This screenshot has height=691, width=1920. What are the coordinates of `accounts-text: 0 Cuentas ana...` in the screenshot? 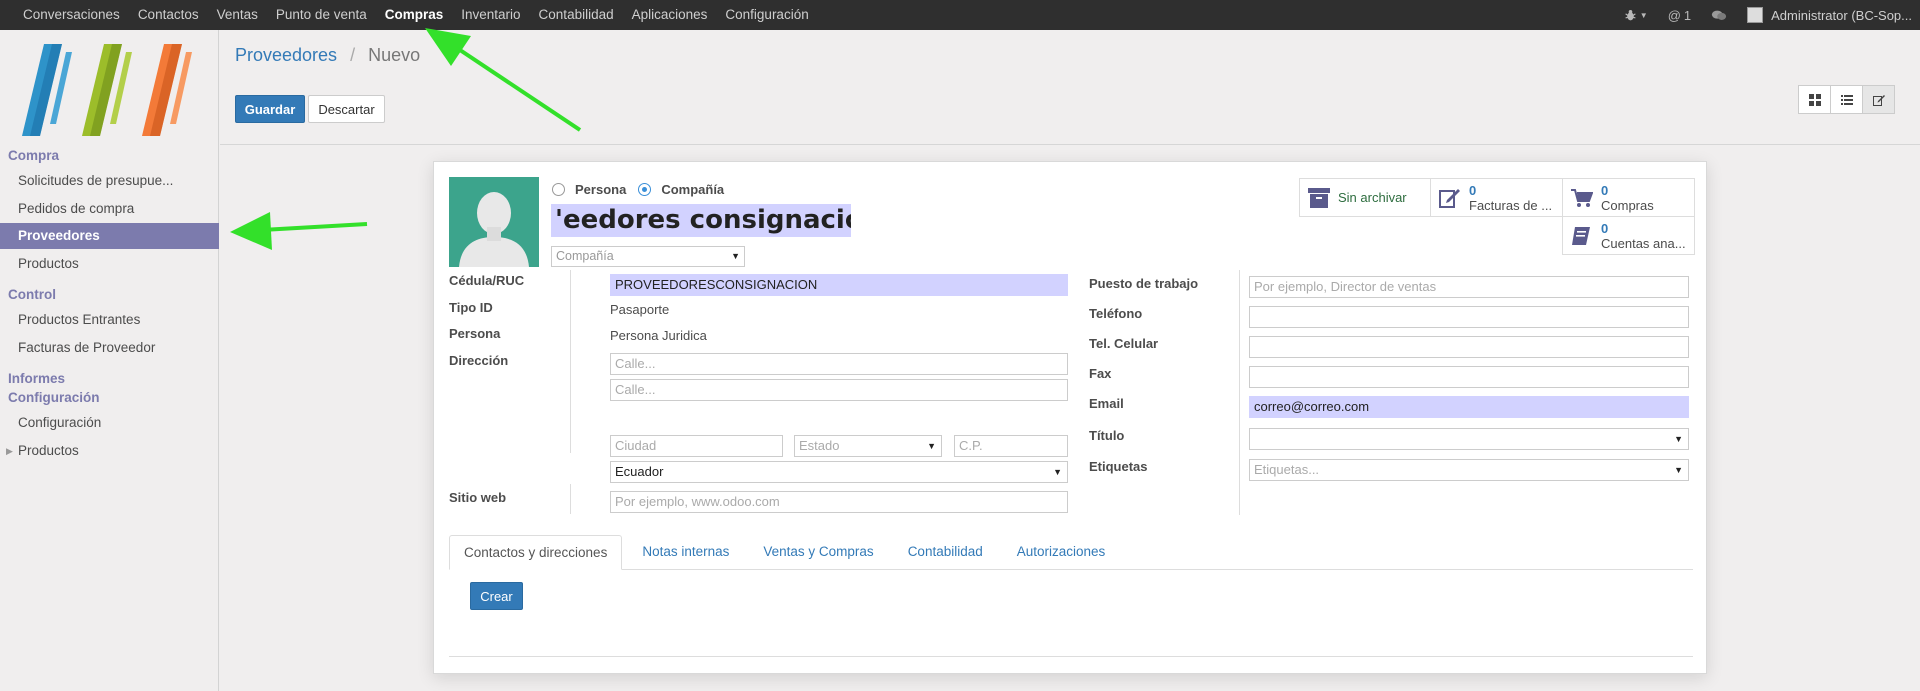 It's located at (1643, 236).